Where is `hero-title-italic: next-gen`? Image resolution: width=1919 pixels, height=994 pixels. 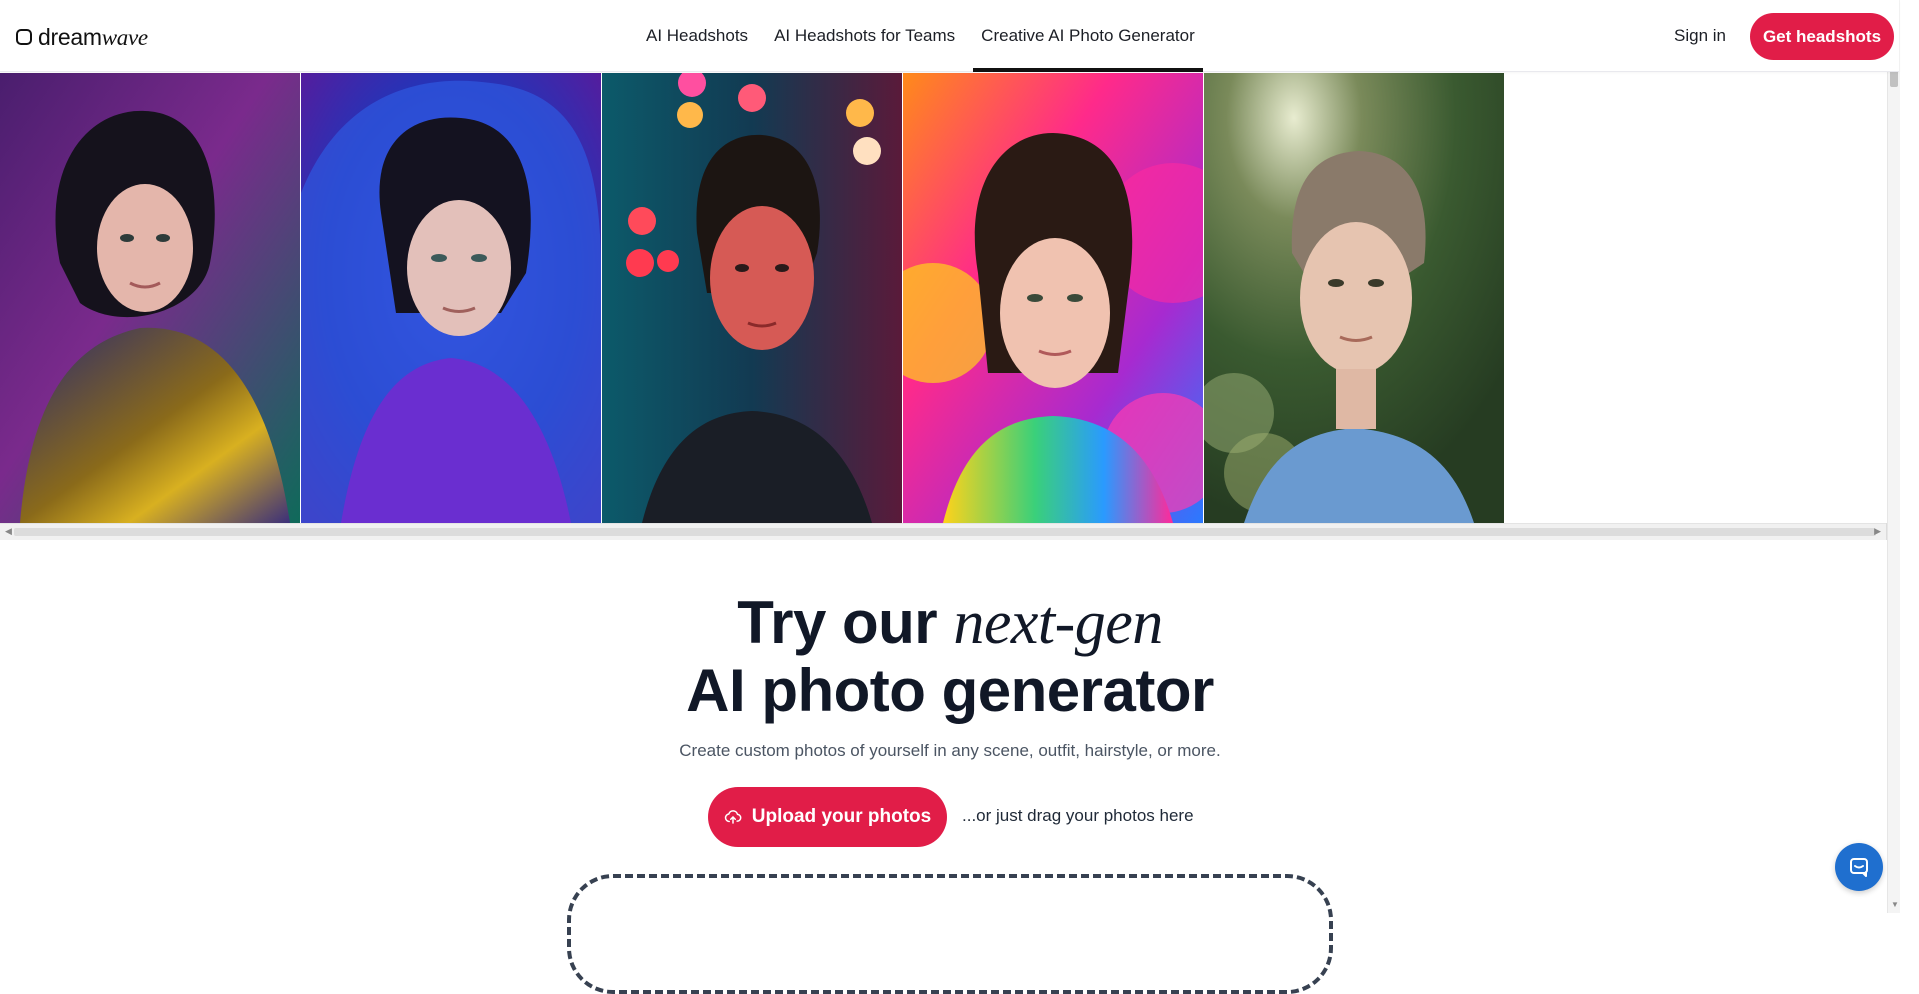 hero-title-italic: next-gen is located at coordinates (1058, 623).